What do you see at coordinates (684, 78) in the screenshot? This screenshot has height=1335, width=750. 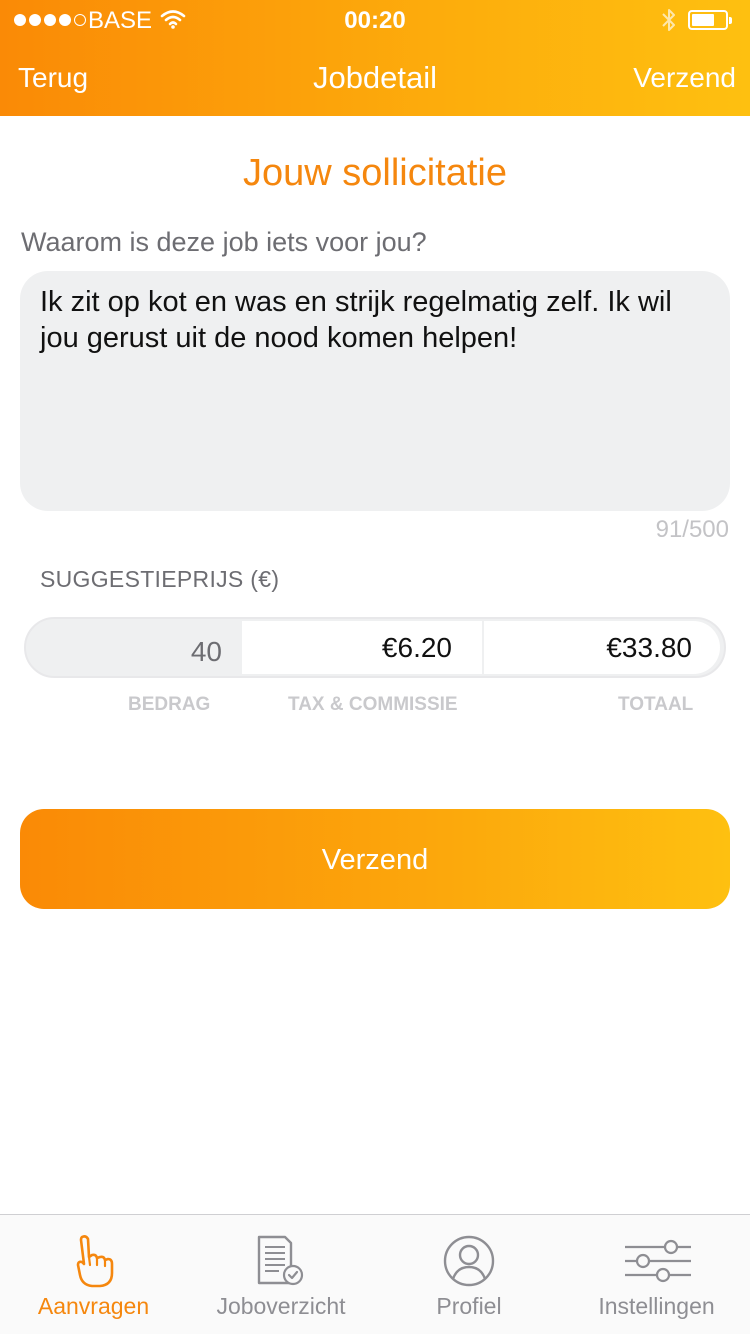 I see `send-nav-button: Verzend` at bounding box center [684, 78].